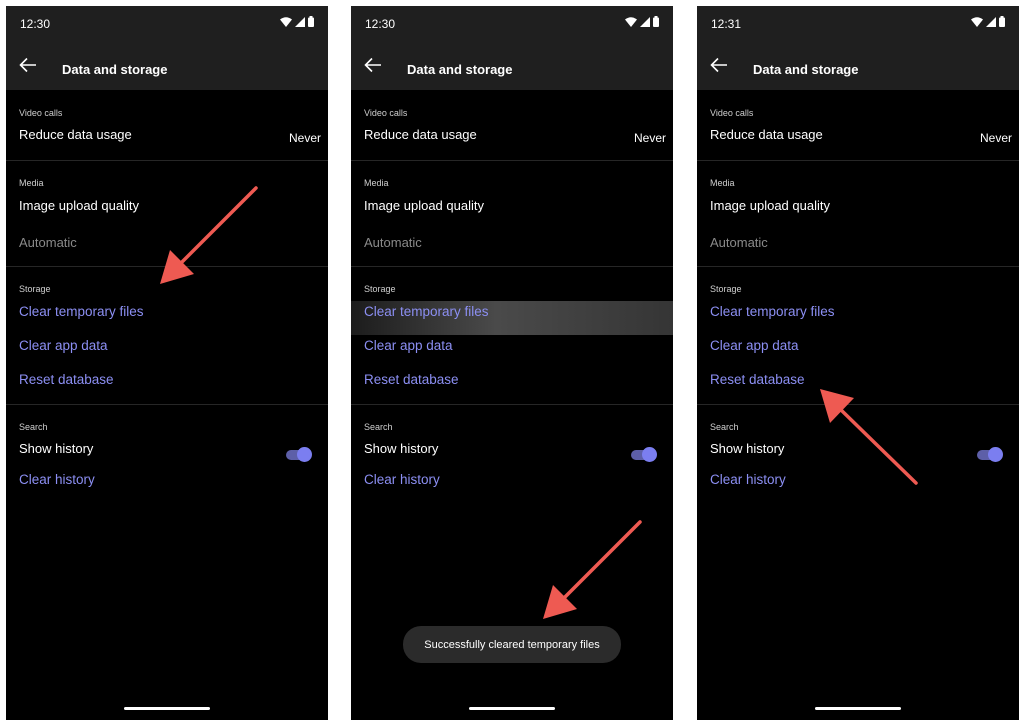 The width and height of the screenshot is (1024, 726). Describe the element at coordinates (726, 24) in the screenshot. I see `status-time: 12:31` at that location.